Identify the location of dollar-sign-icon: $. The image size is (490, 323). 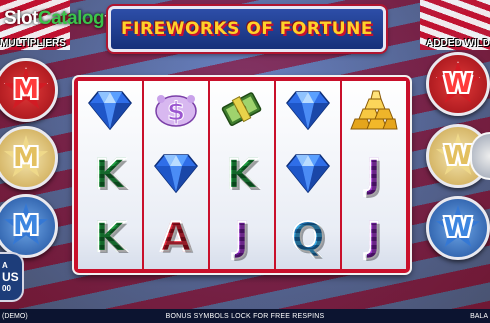
(176, 112).